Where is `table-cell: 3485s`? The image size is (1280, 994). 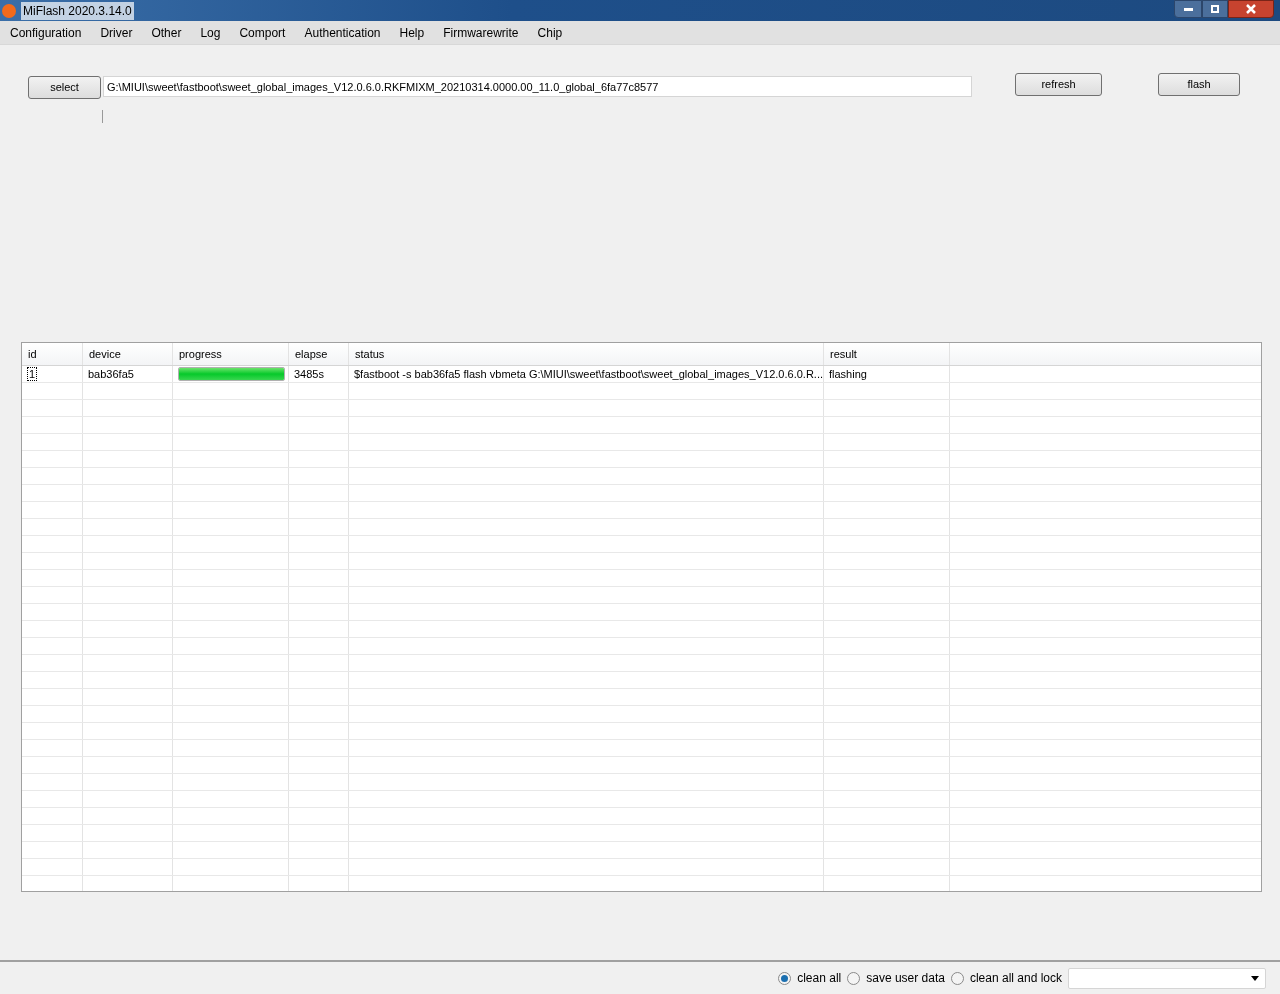 table-cell: 3485s is located at coordinates (319, 374).